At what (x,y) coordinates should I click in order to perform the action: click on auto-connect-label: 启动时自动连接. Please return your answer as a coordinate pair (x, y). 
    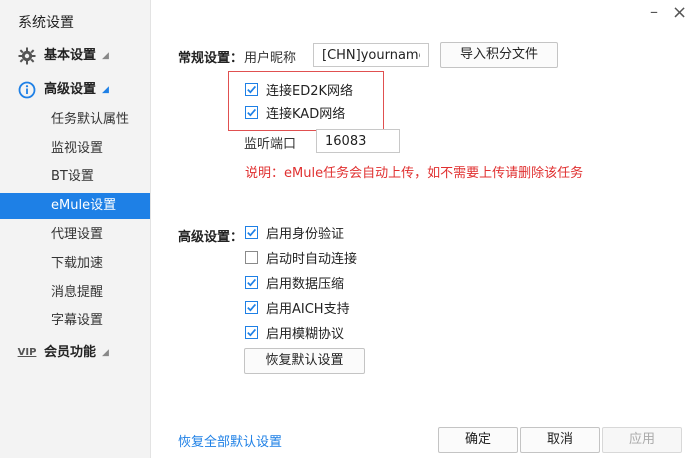
    Looking at the image, I should click on (312, 259).